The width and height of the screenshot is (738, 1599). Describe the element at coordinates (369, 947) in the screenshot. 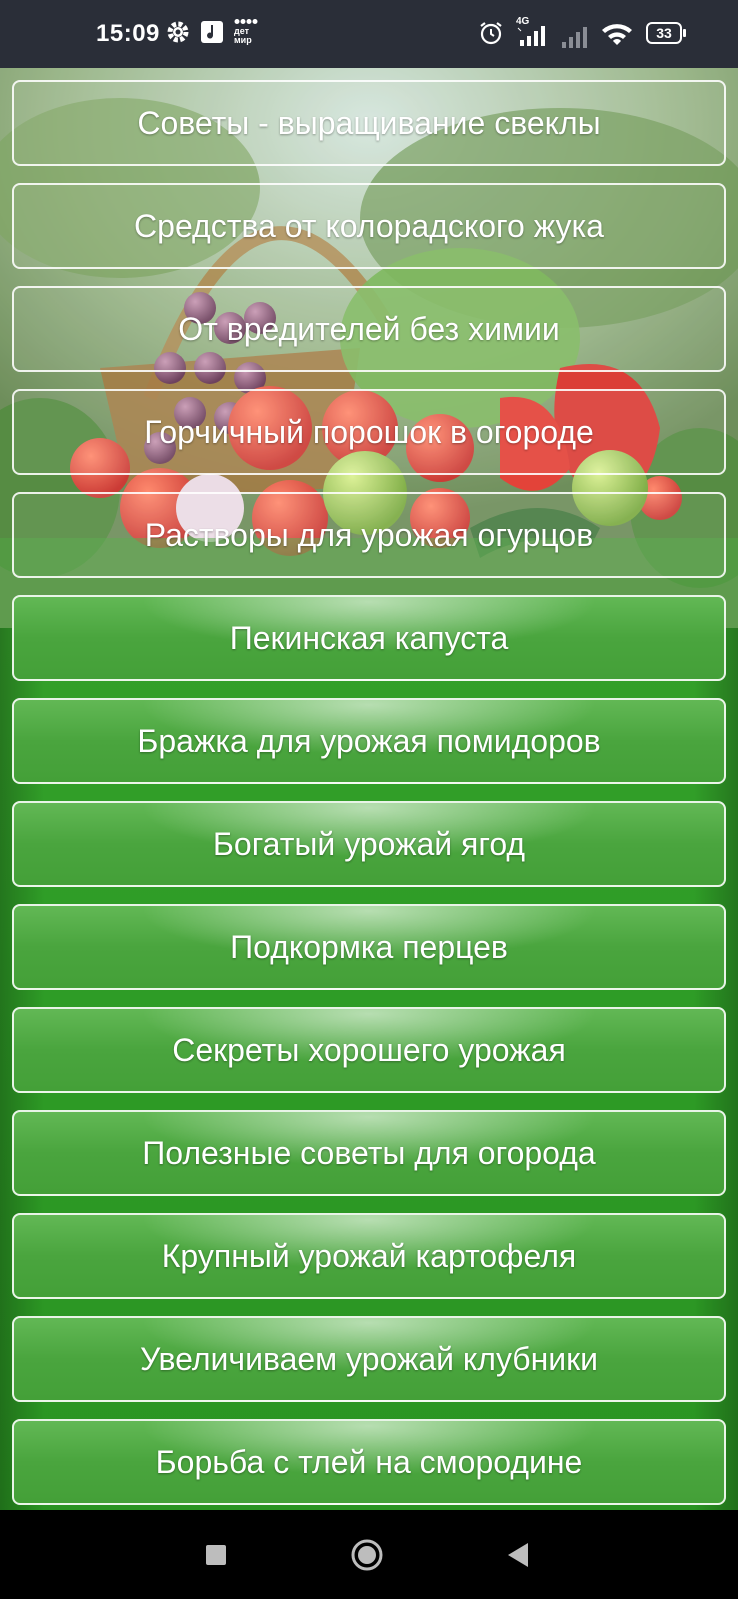

I see `menu-button-pepper-feeding: Подкормка перцев` at that location.